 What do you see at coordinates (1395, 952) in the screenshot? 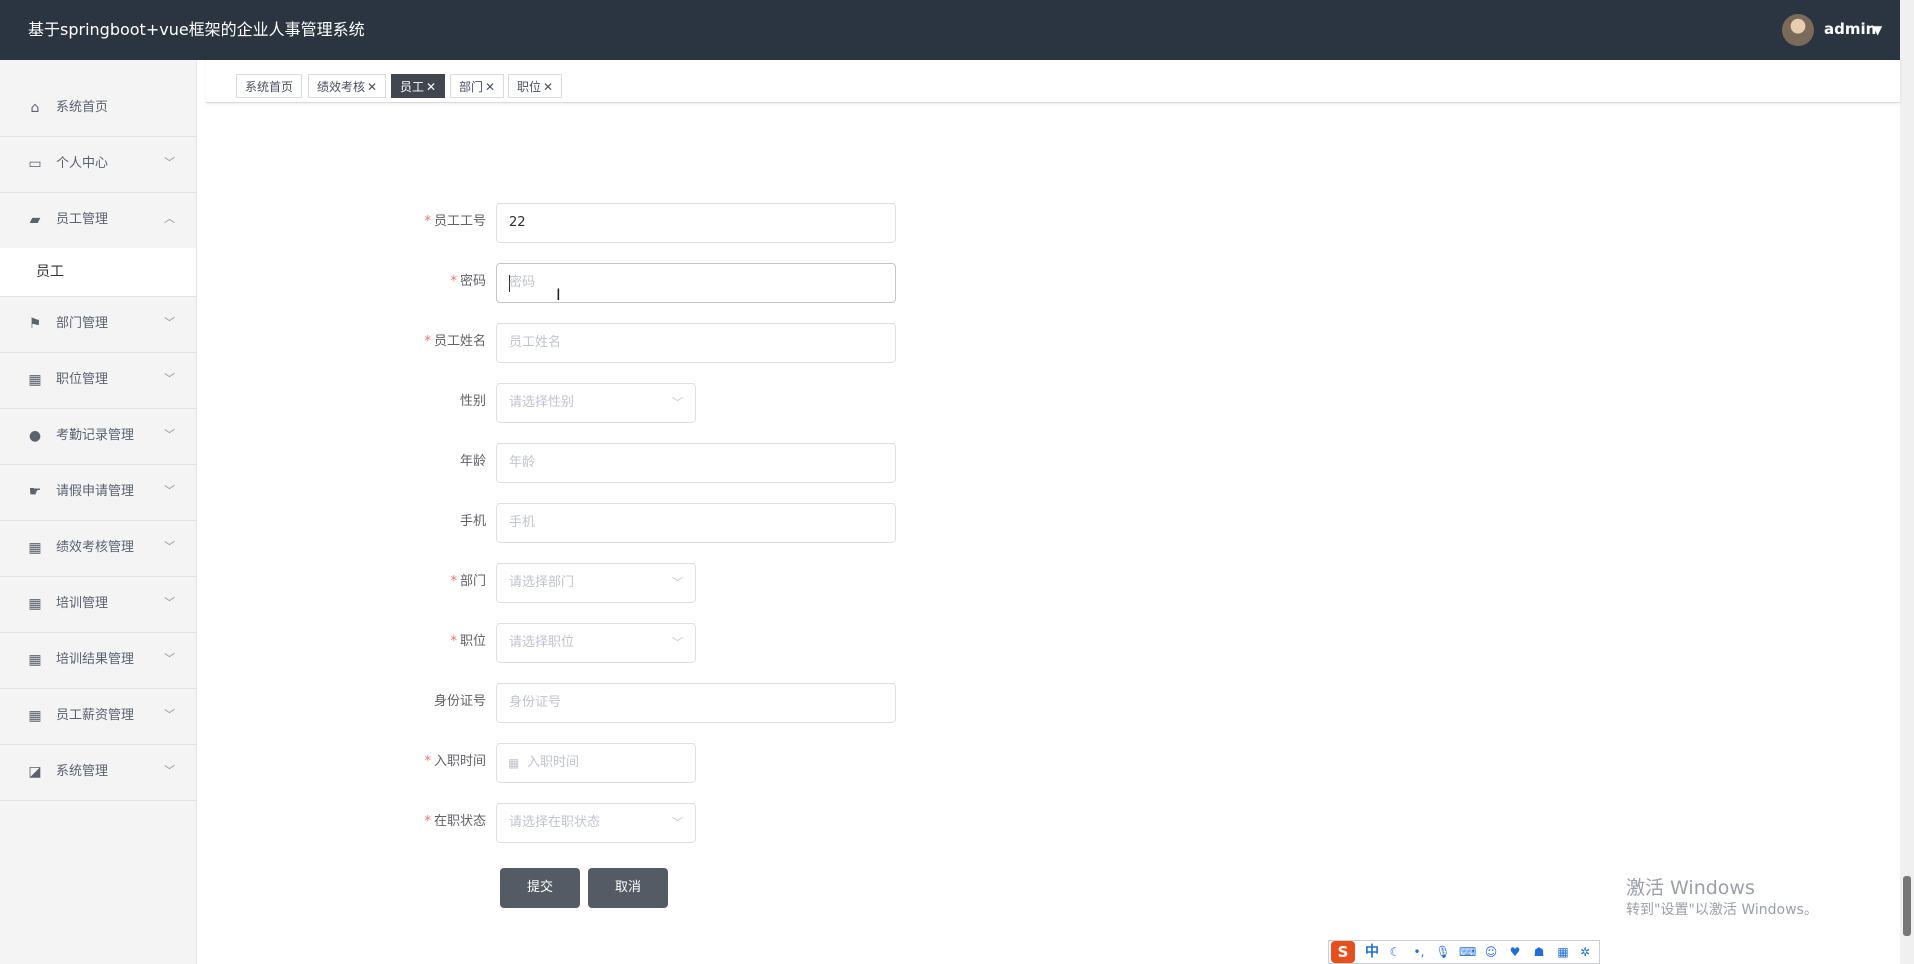
I see `moon-icon: ☾` at bounding box center [1395, 952].